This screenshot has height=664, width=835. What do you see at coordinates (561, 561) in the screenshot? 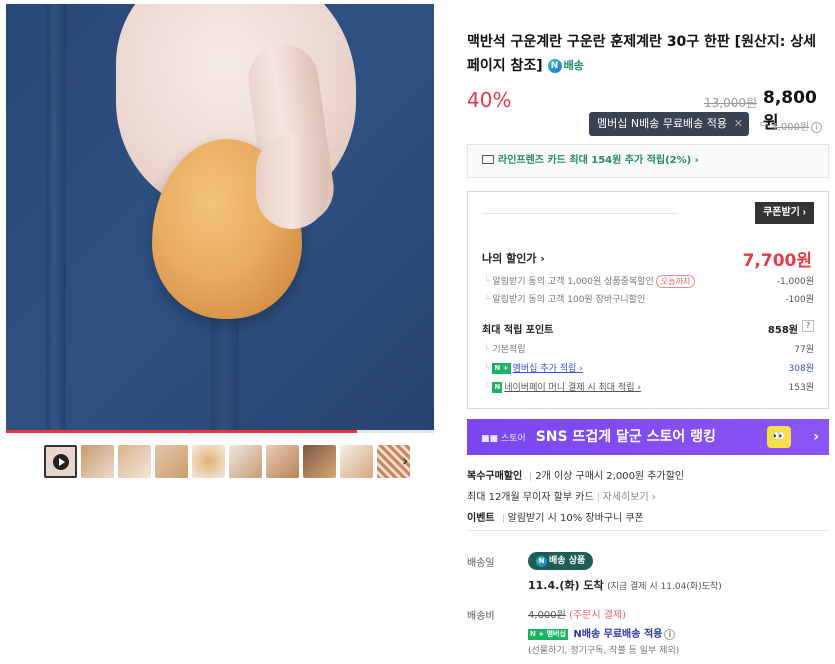
I see `delivery-product-badge: N 배송 상품` at bounding box center [561, 561].